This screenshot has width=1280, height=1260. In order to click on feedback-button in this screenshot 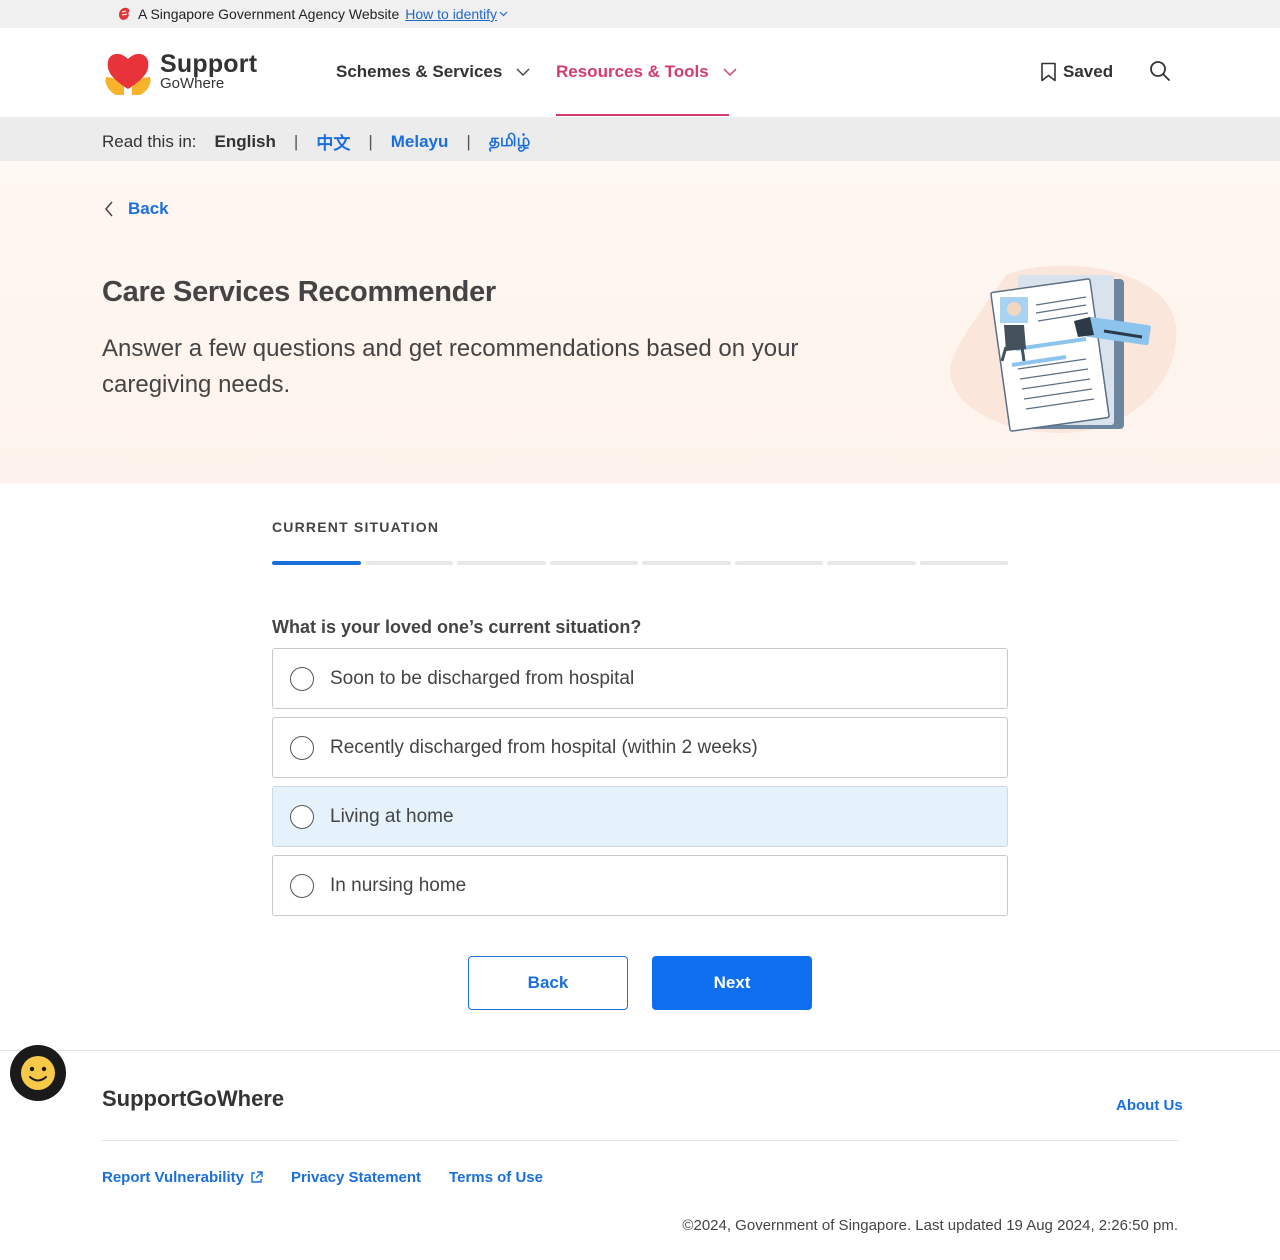, I will do `click(38, 1073)`.